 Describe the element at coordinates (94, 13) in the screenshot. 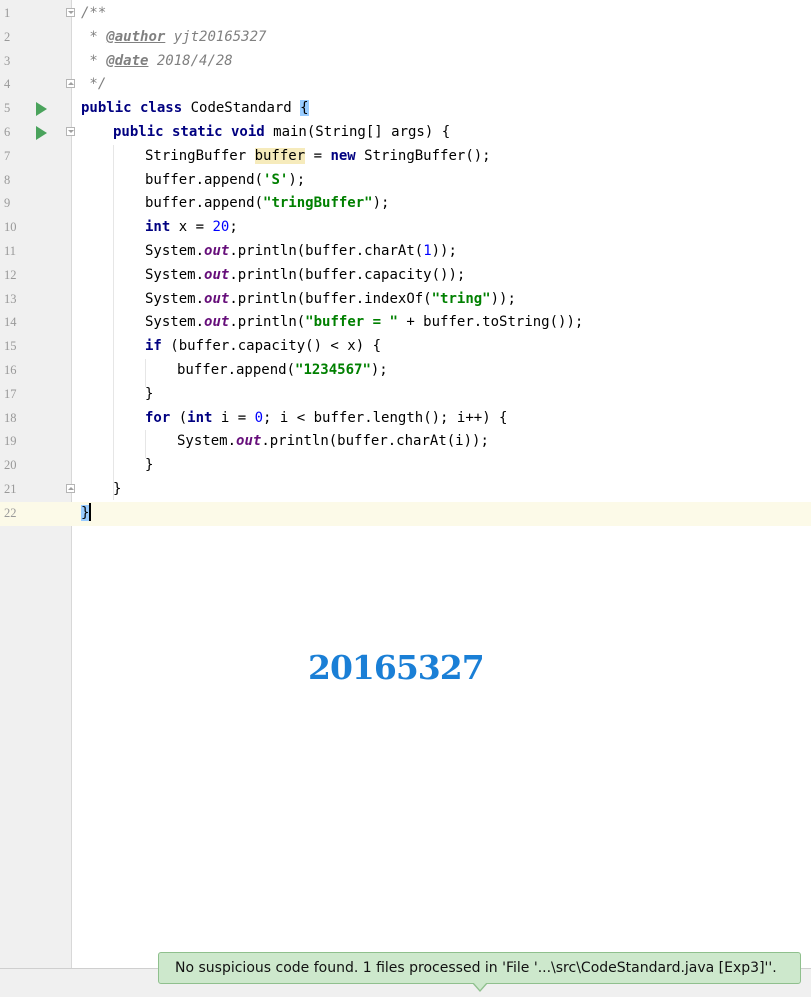

I see `code-text: /**` at that location.